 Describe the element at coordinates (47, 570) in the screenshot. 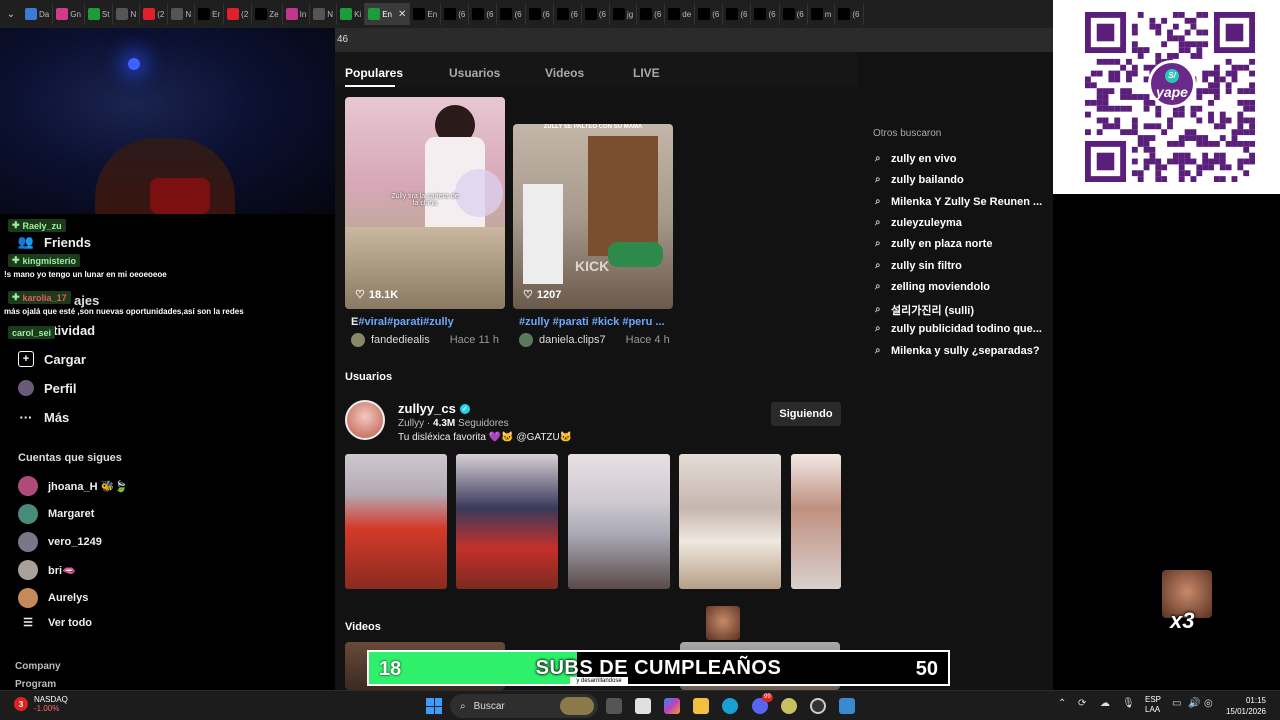

I see `following-item: bri🫦` at that location.